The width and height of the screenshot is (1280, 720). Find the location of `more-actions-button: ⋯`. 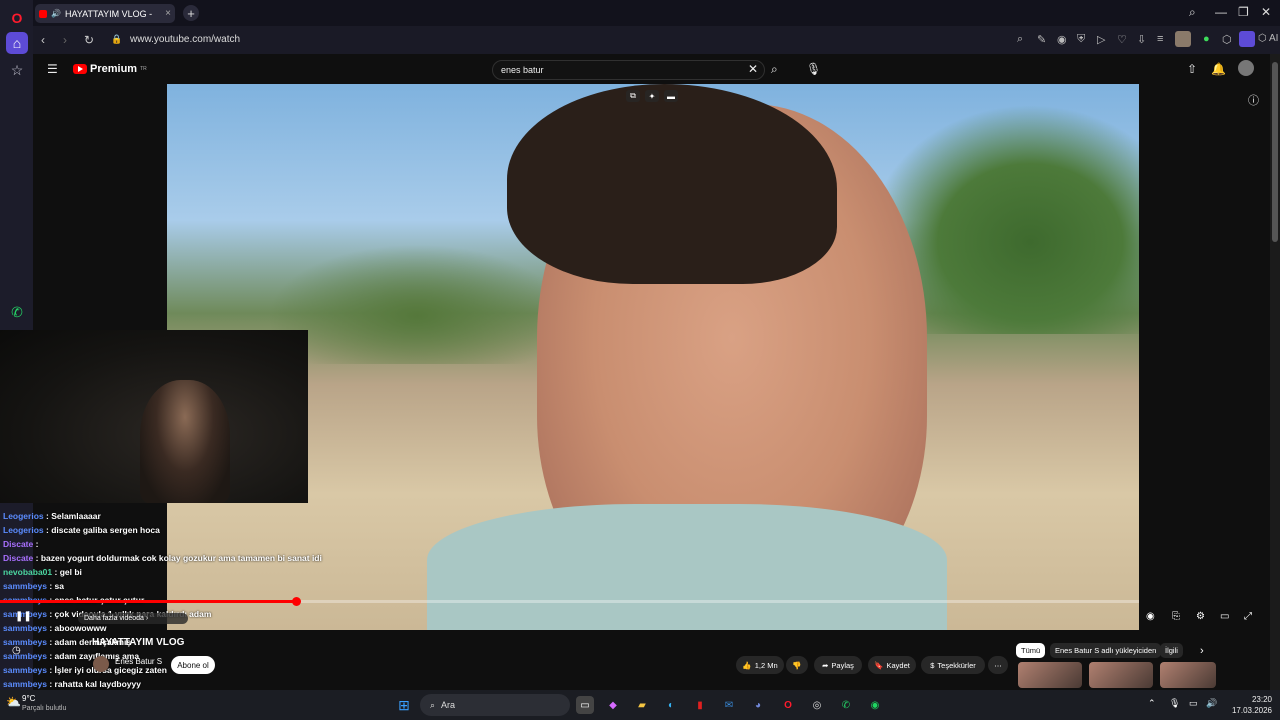

more-actions-button: ⋯ is located at coordinates (998, 665).